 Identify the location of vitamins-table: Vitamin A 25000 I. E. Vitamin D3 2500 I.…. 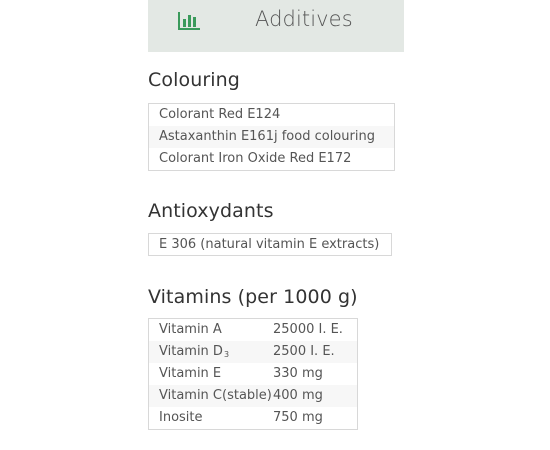
(253, 374).